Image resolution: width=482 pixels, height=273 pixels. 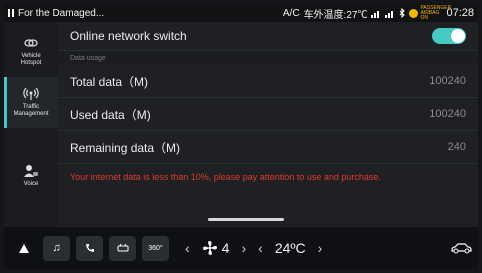 I want to click on home-indicator, so click(x=246, y=219).